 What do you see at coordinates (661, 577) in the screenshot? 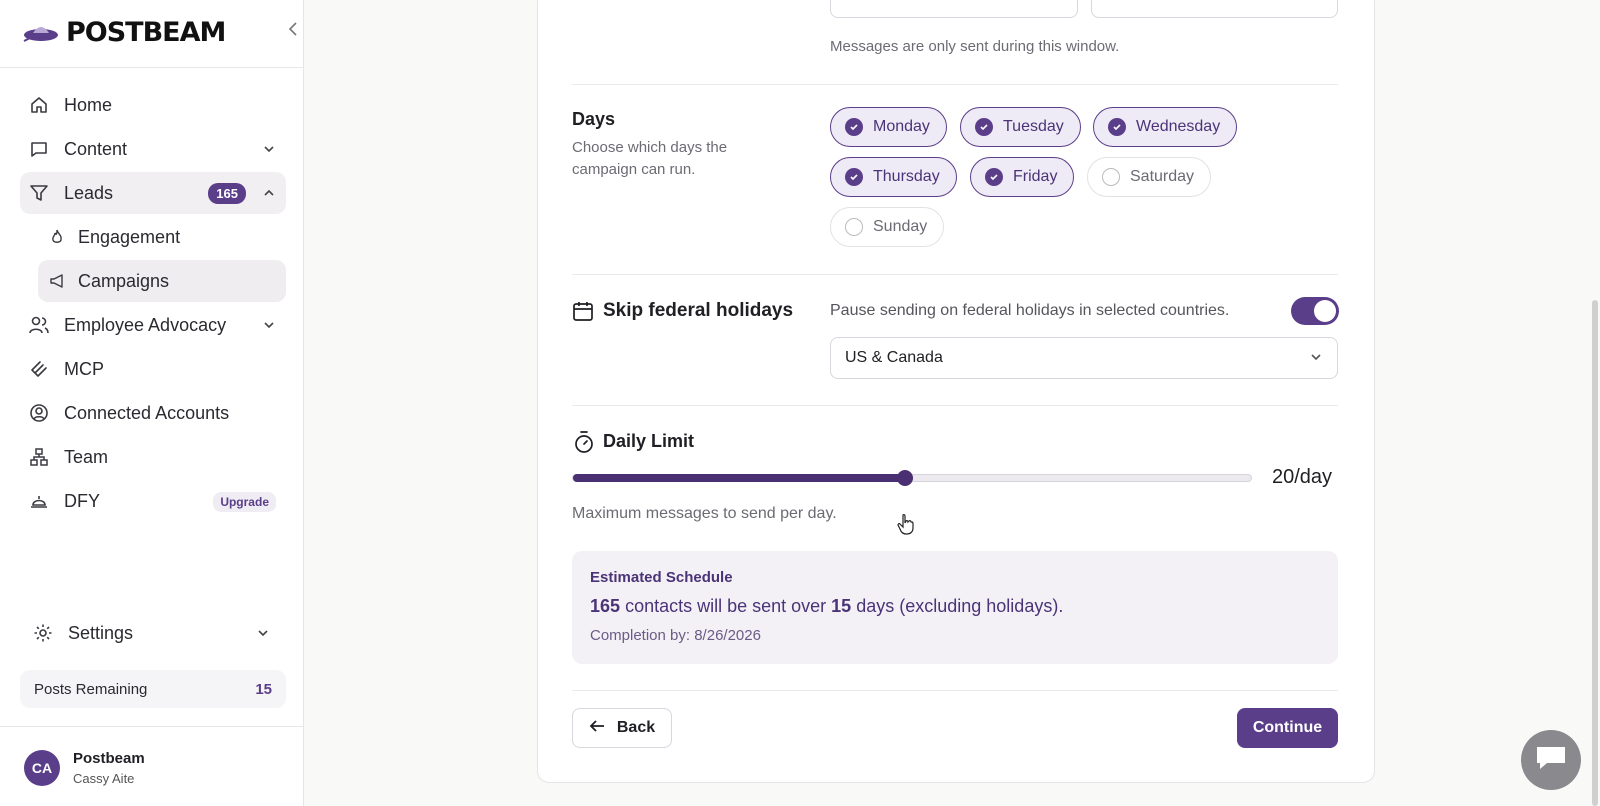
I see `estimate-title: Estimated Schedule` at bounding box center [661, 577].